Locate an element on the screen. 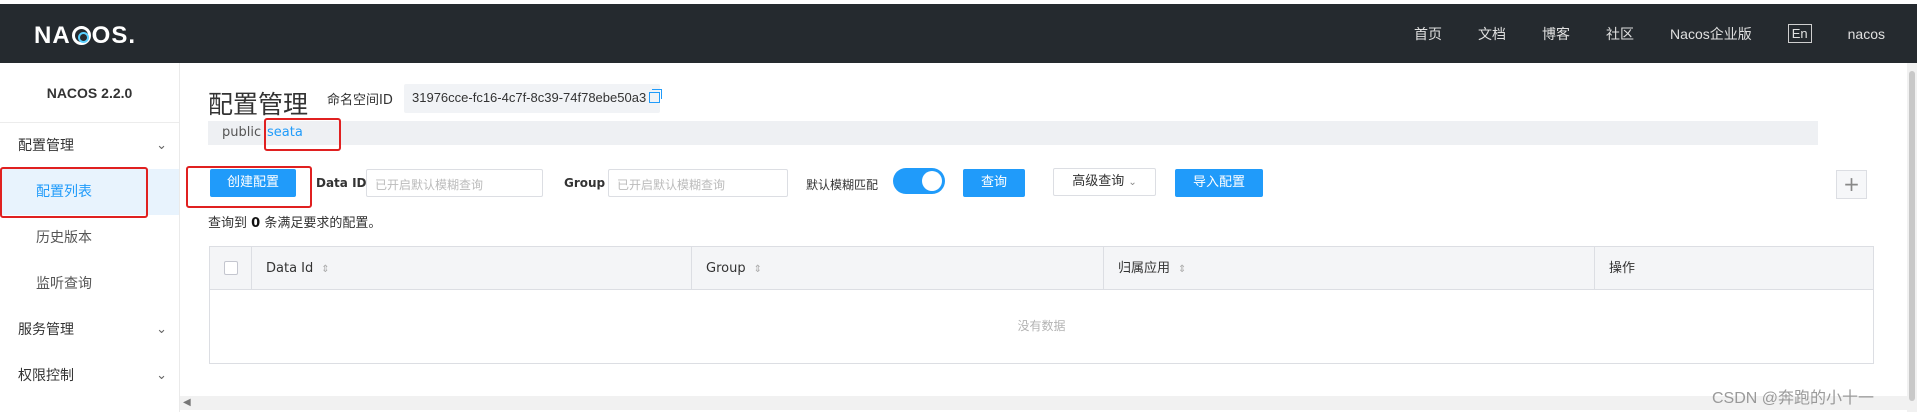 The image size is (1917, 412). column-label: 归属应用 is located at coordinates (1144, 268).